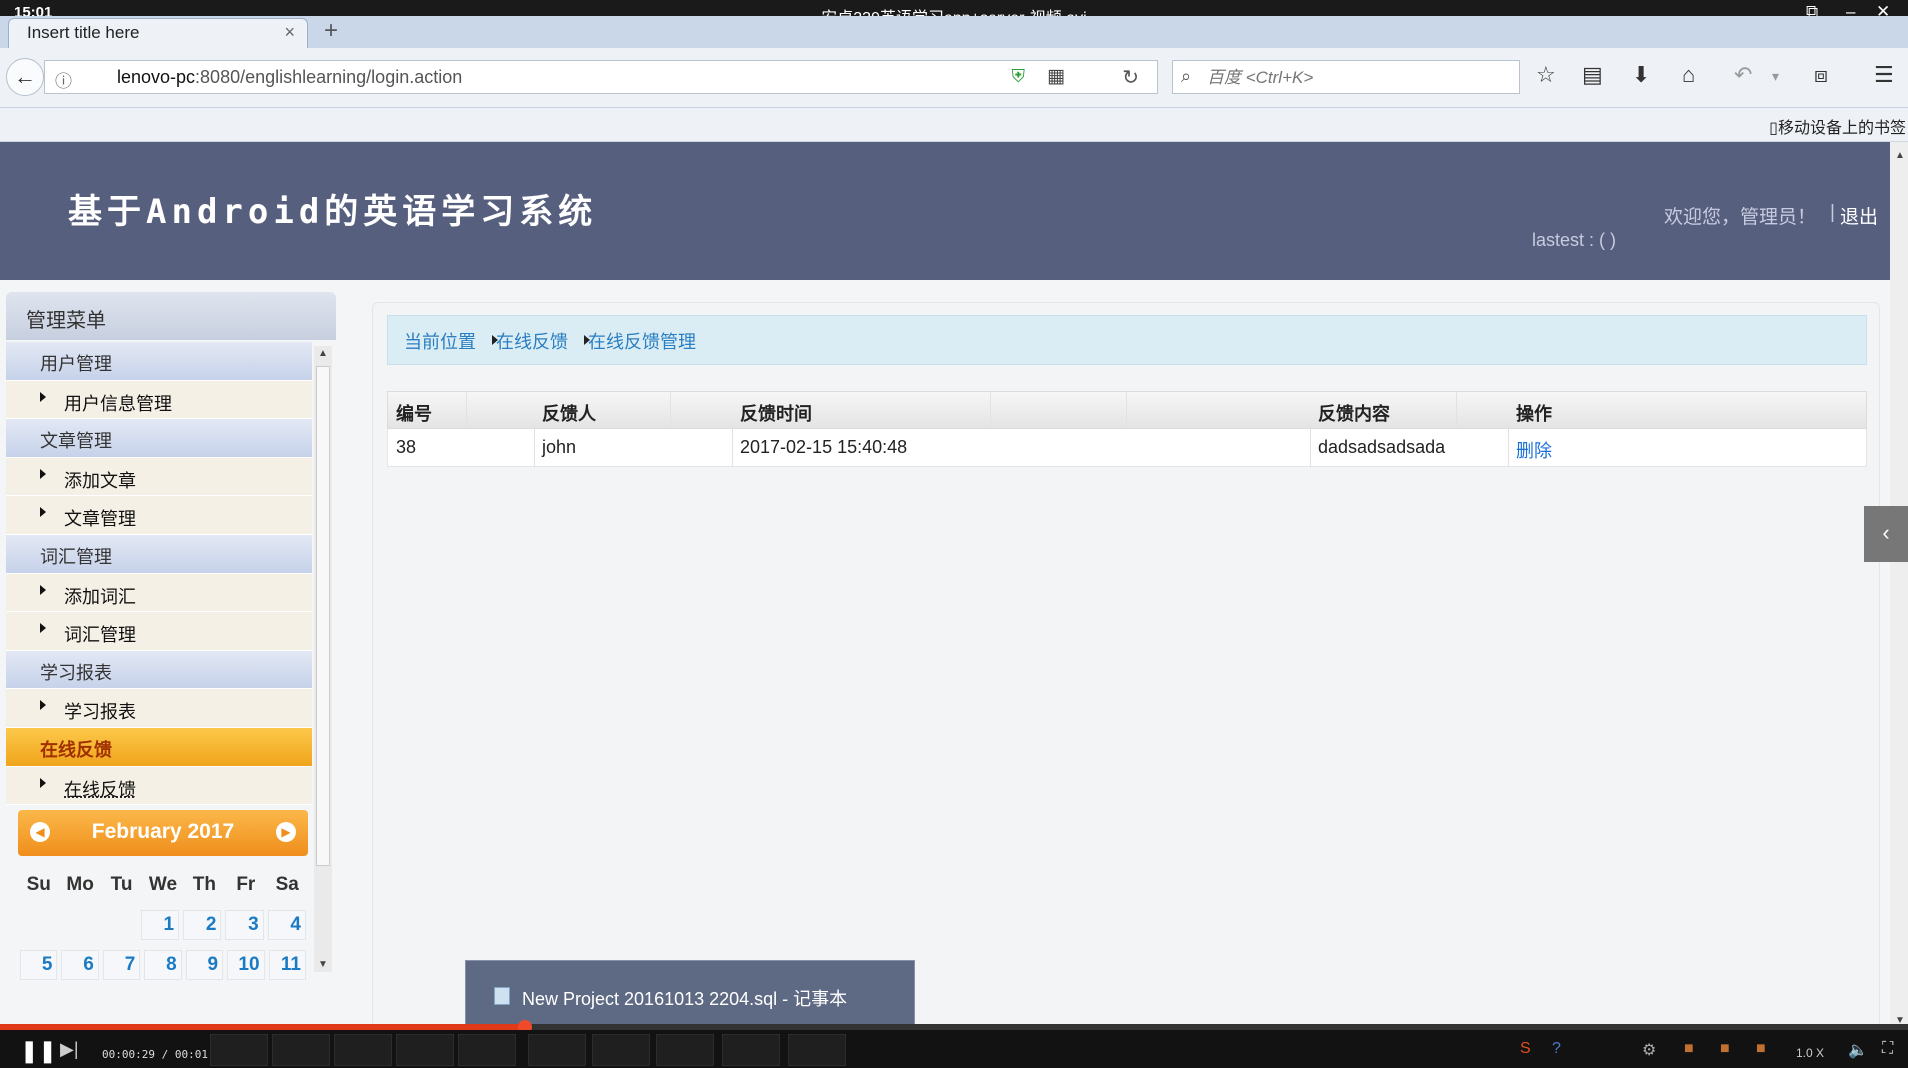  Describe the element at coordinates (642, 341) in the screenshot. I see `breadcrumb-feedback-management: 在线反馈管理` at that location.